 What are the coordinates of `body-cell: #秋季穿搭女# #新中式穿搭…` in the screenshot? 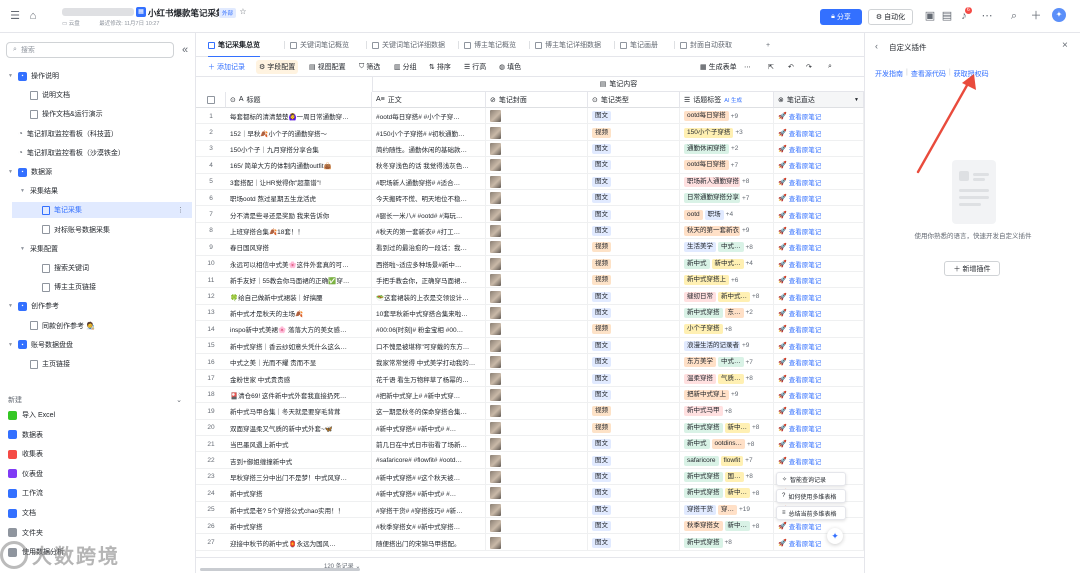 It's located at (429, 526).